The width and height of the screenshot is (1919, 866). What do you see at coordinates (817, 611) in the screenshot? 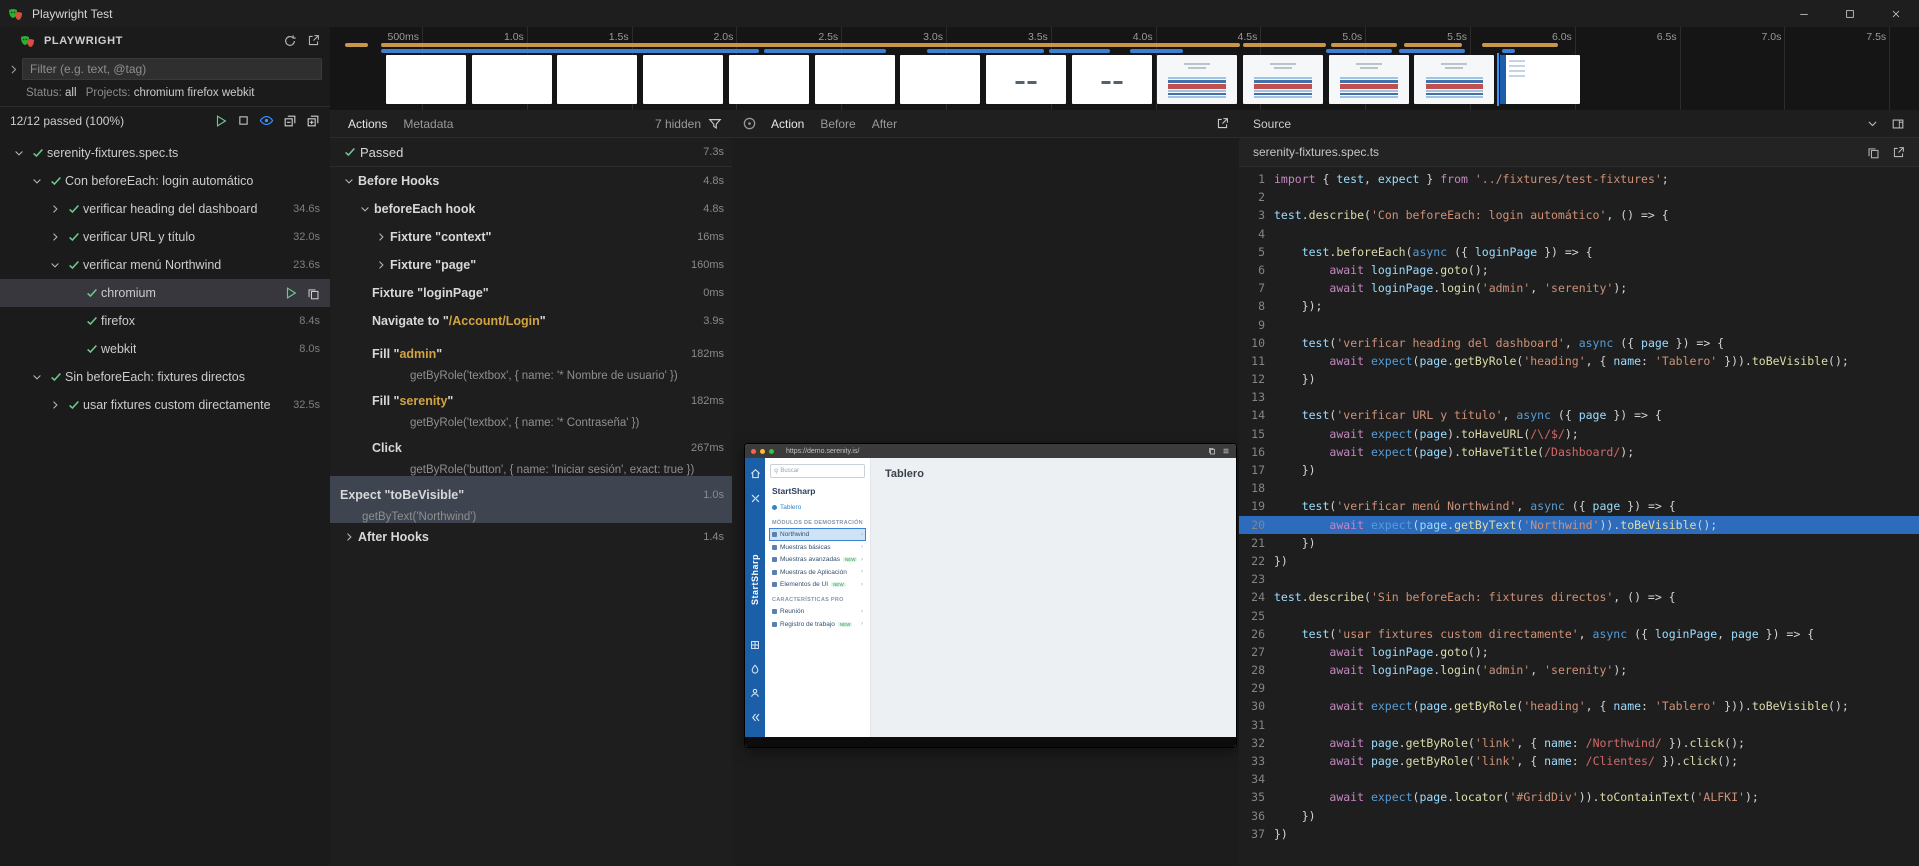
I see `app-nav-reuni-n: Reunión ›` at bounding box center [817, 611].